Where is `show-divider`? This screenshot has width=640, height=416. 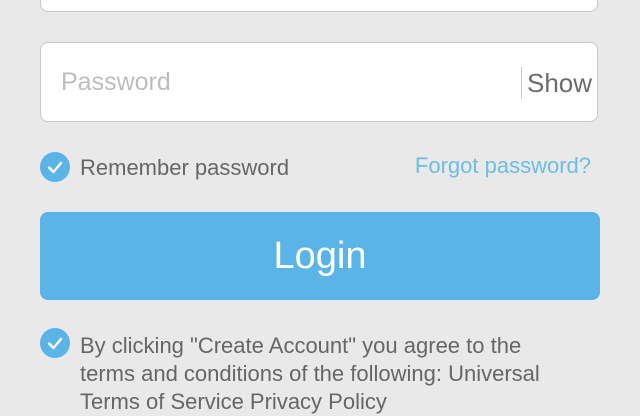
show-divider is located at coordinates (521, 83).